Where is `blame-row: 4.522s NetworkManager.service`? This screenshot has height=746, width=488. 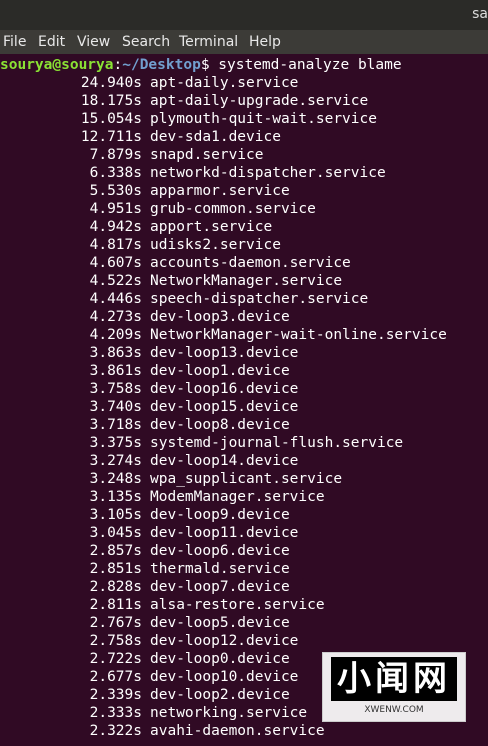 blame-row: 4.522s NetworkManager.service is located at coordinates (244, 281).